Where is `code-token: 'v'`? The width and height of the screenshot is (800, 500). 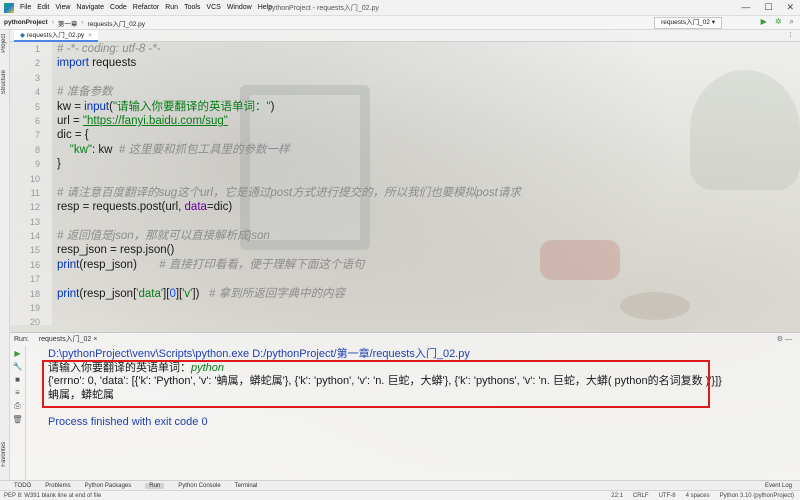 code-token: 'v' is located at coordinates (187, 293).